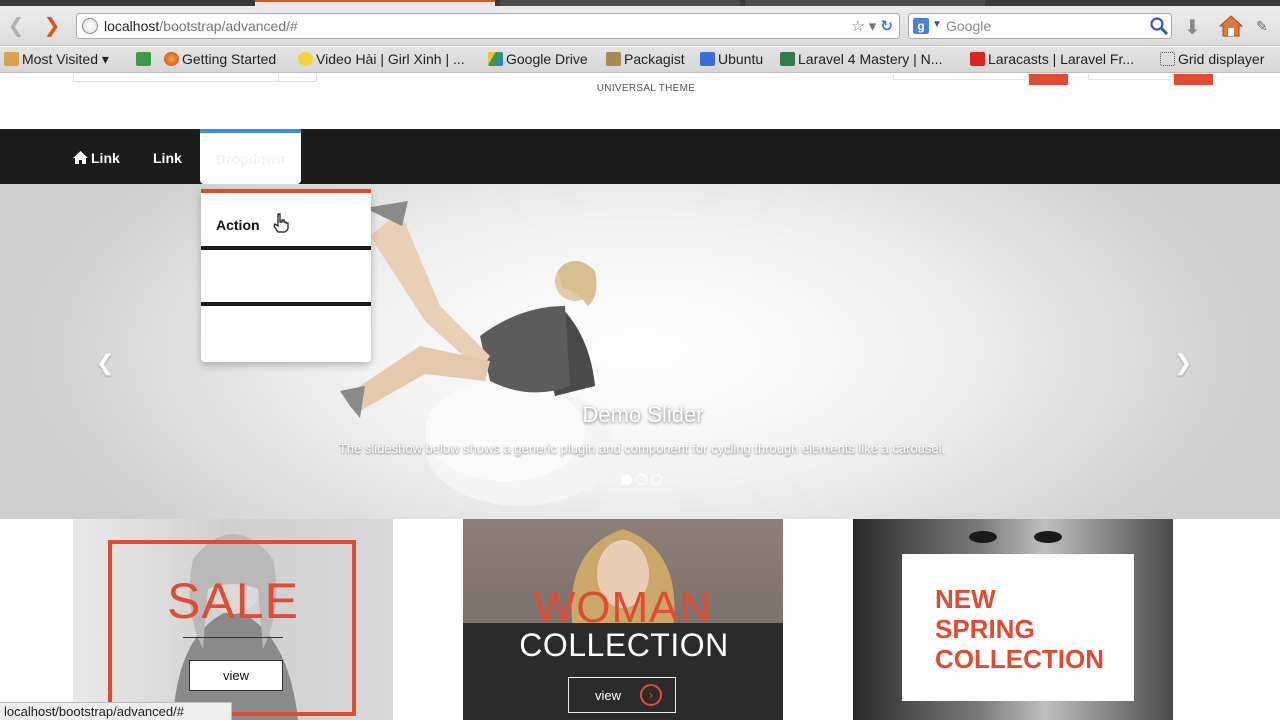 This screenshot has height=720, width=1280. What do you see at coordinates (608, 695) in the screenshot?
I see `view-label: view` at bounding box center [608, 695].